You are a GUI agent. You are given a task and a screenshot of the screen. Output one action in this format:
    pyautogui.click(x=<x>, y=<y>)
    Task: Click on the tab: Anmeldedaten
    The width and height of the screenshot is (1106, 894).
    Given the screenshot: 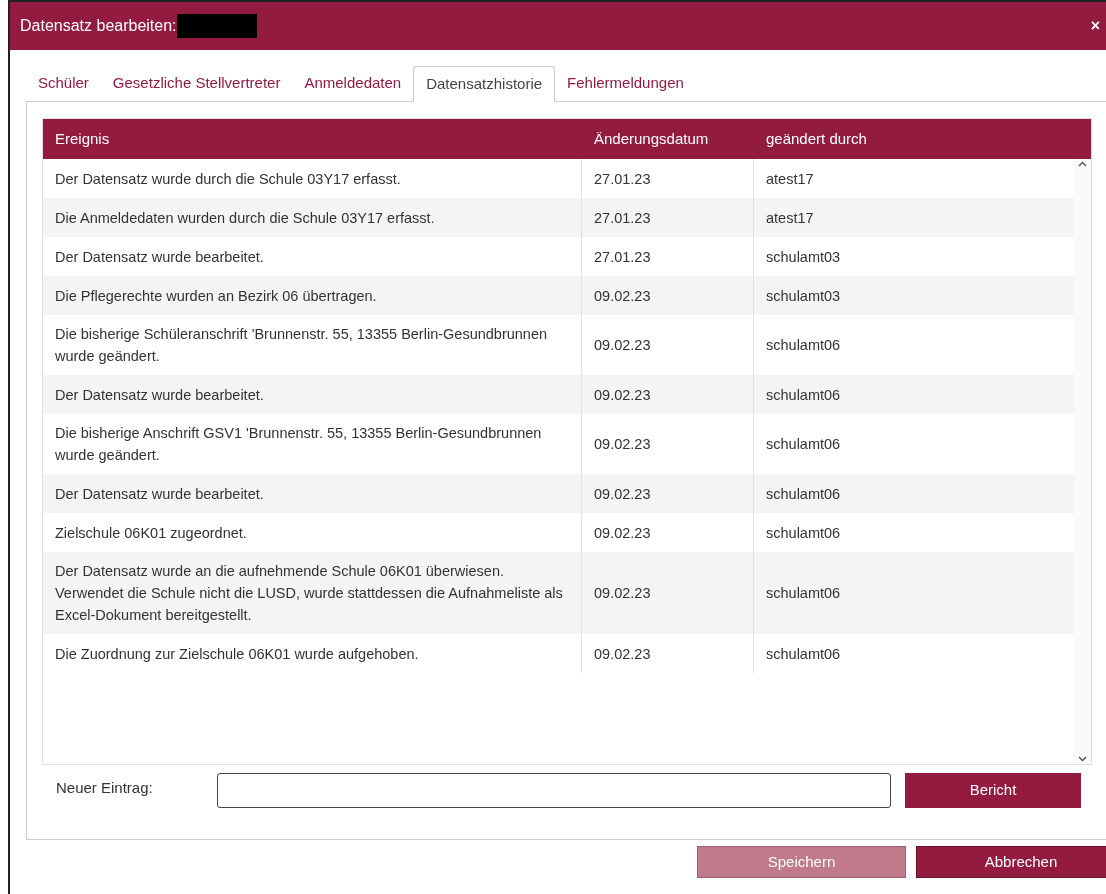 What is the action you would take?
    pyautogui.click(x=353, y=83)
    